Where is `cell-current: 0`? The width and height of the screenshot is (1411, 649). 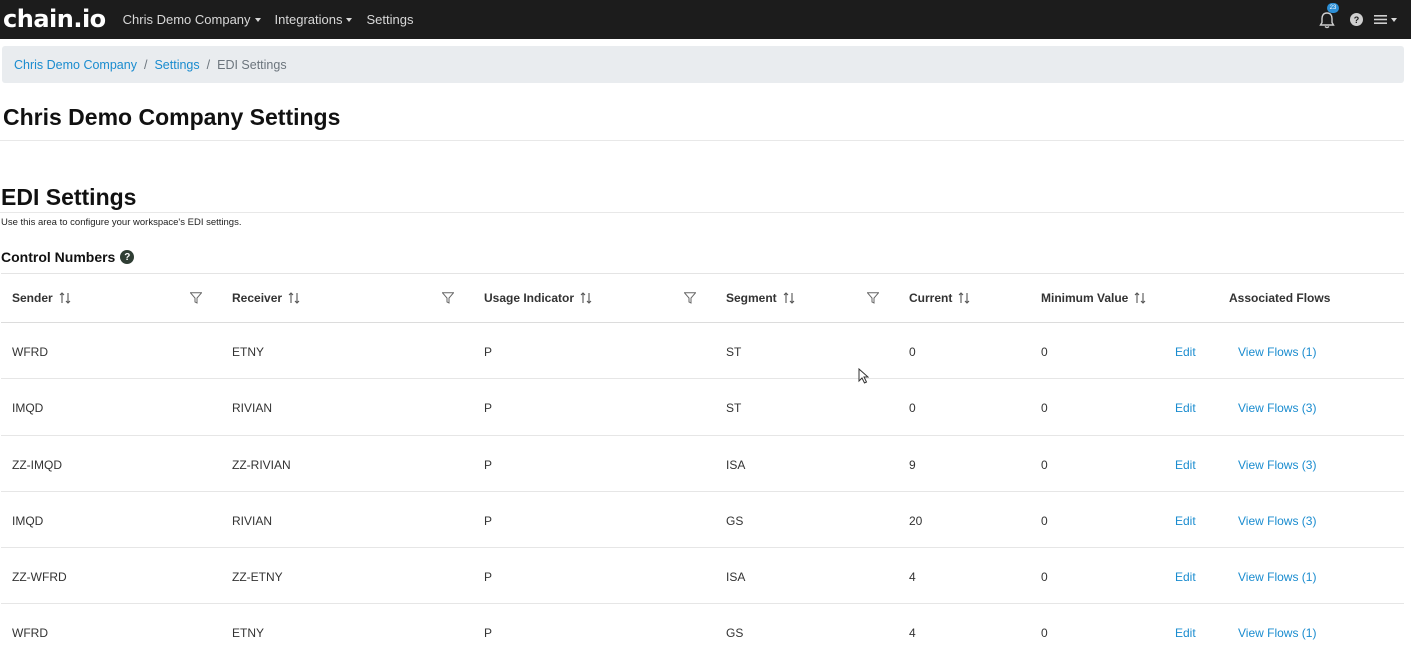 cell-current: 0 is located at coordinates (912, 352).